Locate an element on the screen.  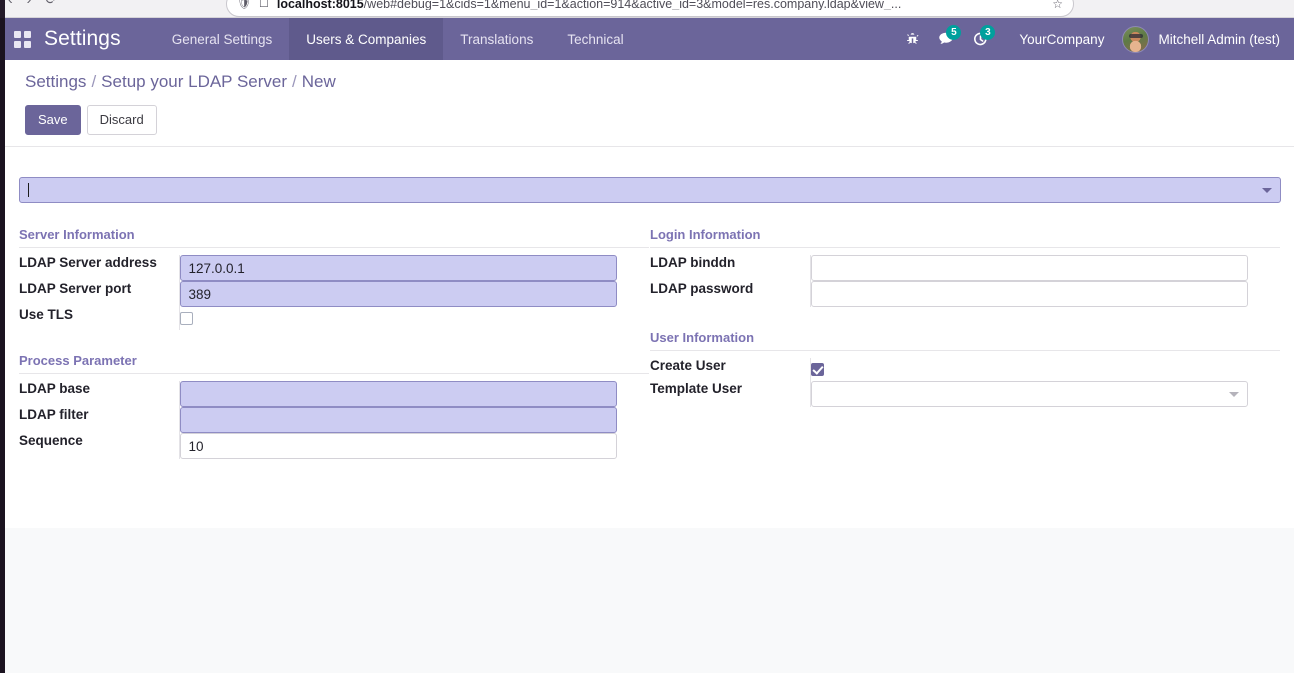
activities-badge: 3 is located at coordinates (988, 32).